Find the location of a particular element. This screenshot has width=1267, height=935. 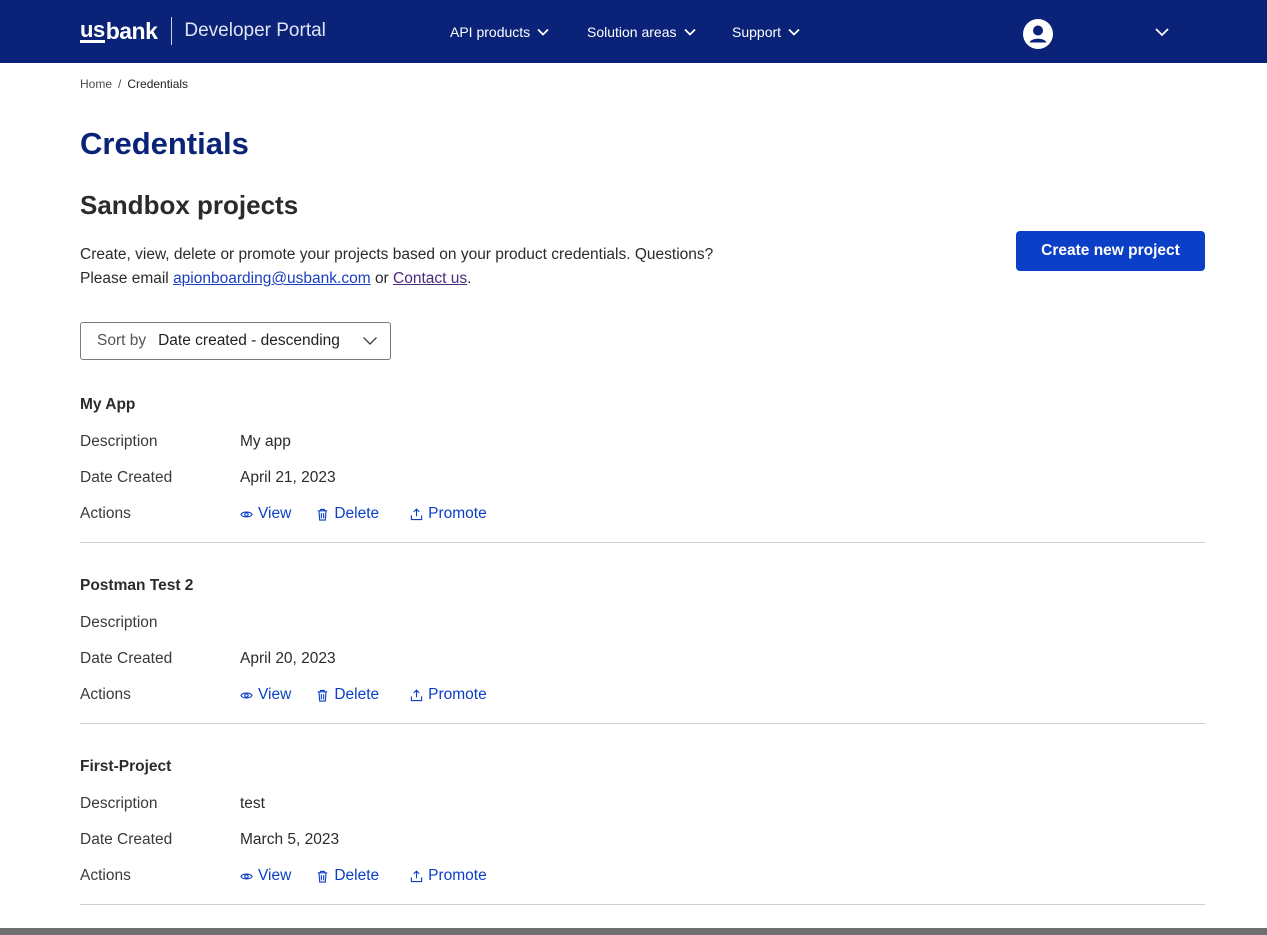

intro-end: . is located at coordinates (469, 278).